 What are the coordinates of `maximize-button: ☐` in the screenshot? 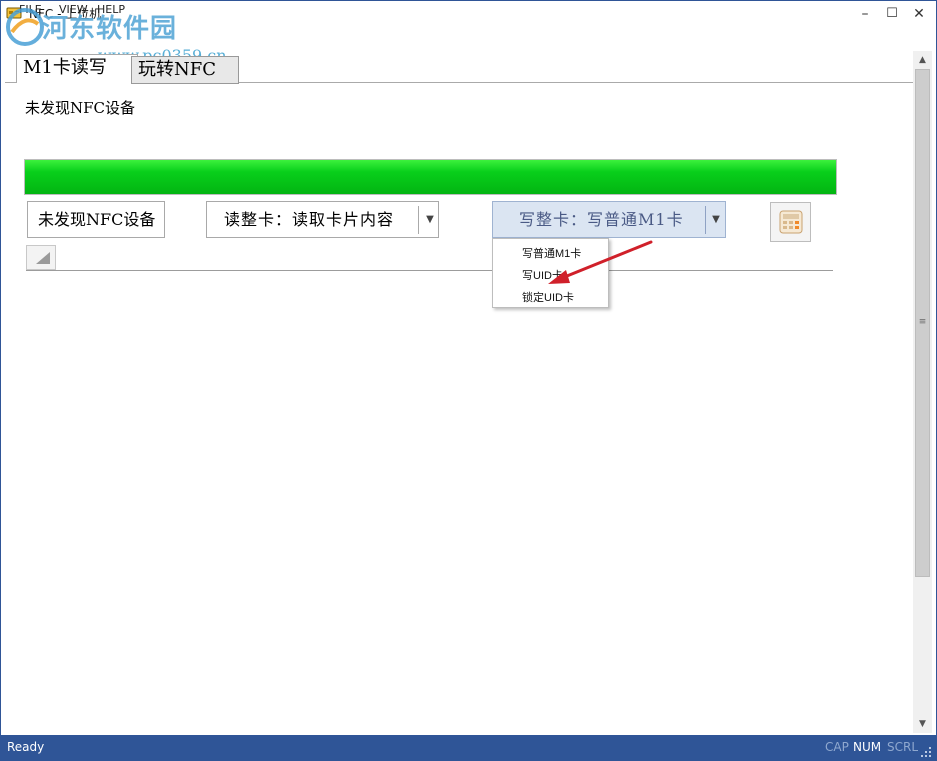 It's located at (892, 14).